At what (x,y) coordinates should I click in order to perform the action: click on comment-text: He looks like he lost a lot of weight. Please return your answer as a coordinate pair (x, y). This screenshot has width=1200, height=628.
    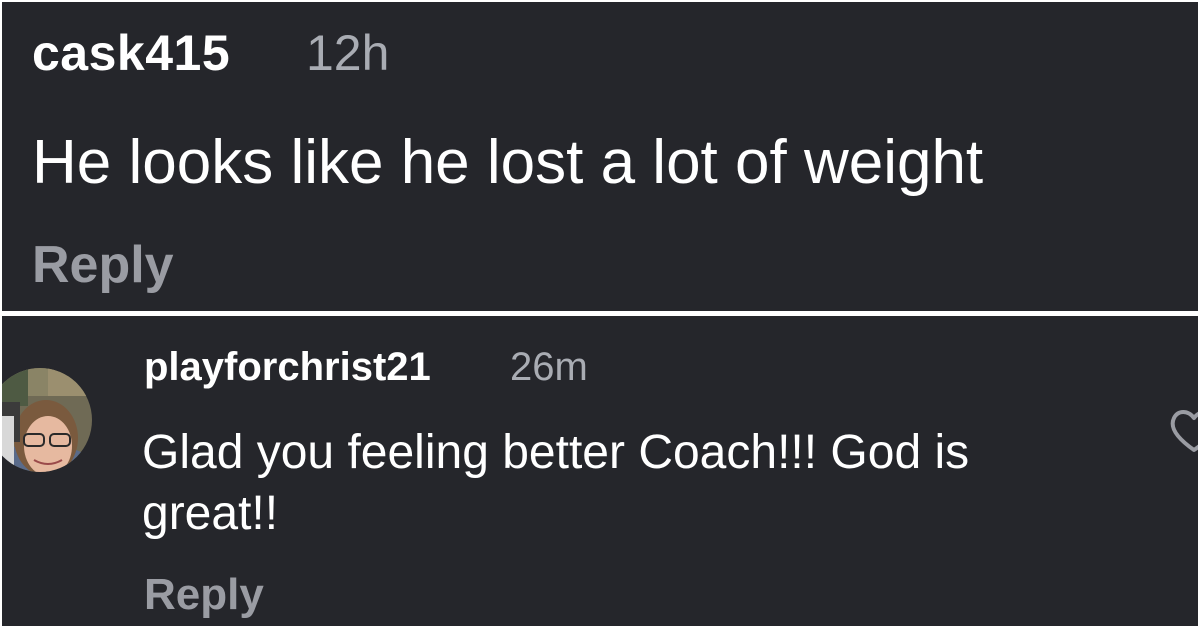
    Looking at the image, I should click on (508, 162).